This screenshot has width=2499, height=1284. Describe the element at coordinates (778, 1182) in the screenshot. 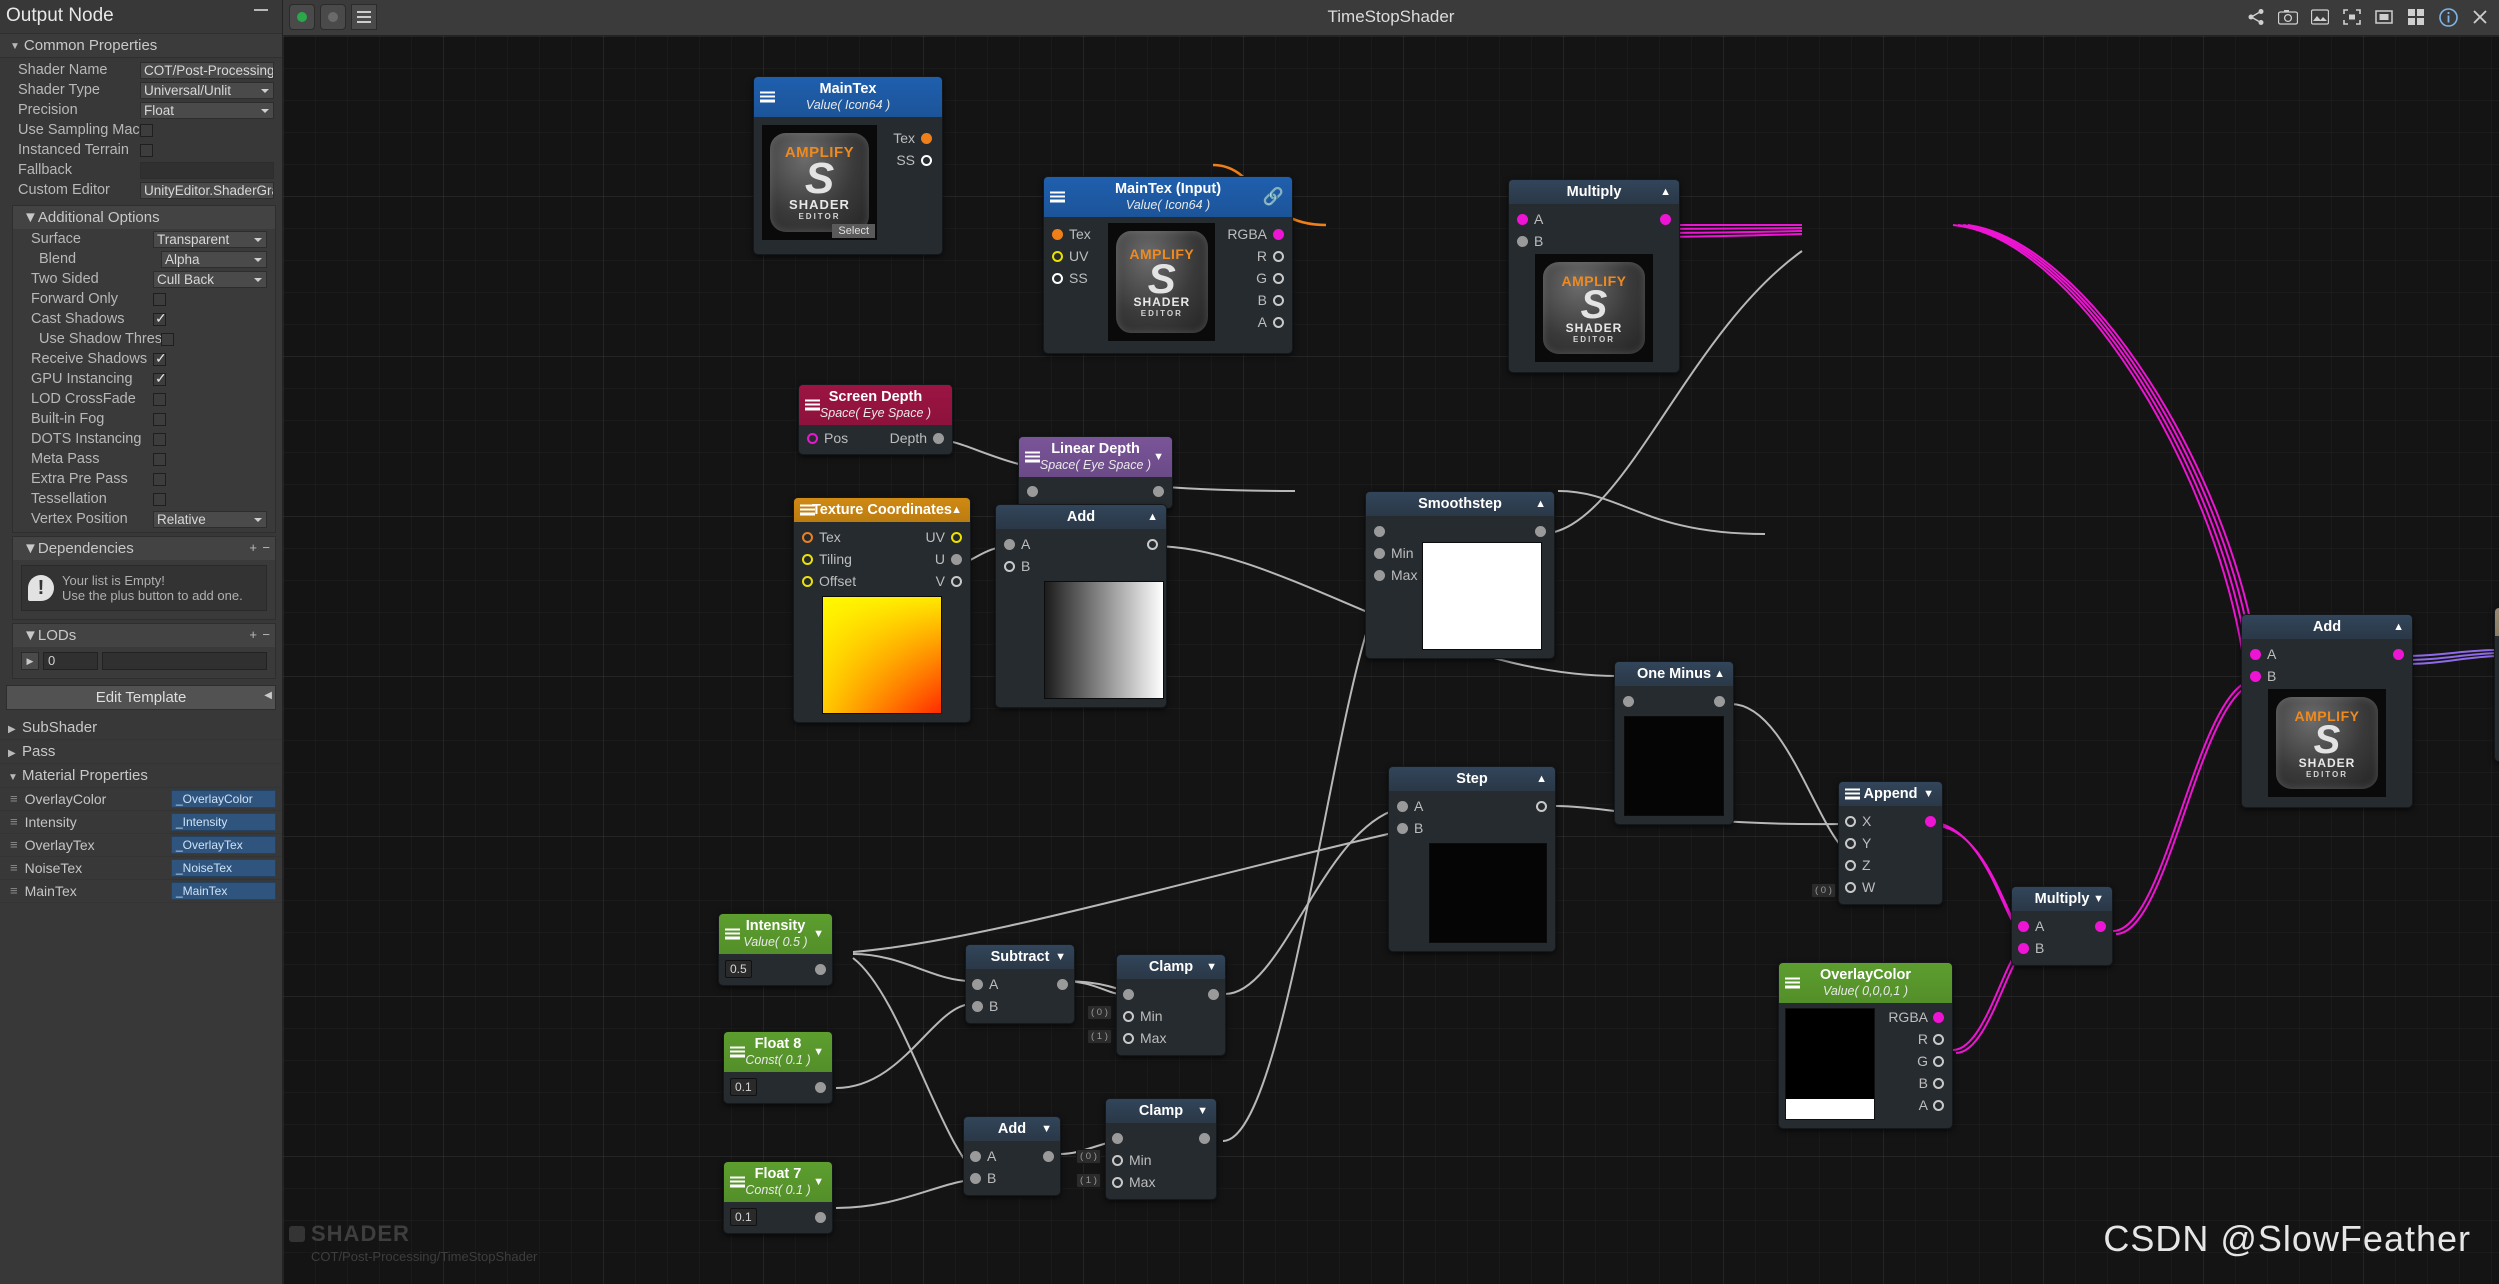

I see `node-header: Float 7 Const( 0.1 ) ▼` at that location.